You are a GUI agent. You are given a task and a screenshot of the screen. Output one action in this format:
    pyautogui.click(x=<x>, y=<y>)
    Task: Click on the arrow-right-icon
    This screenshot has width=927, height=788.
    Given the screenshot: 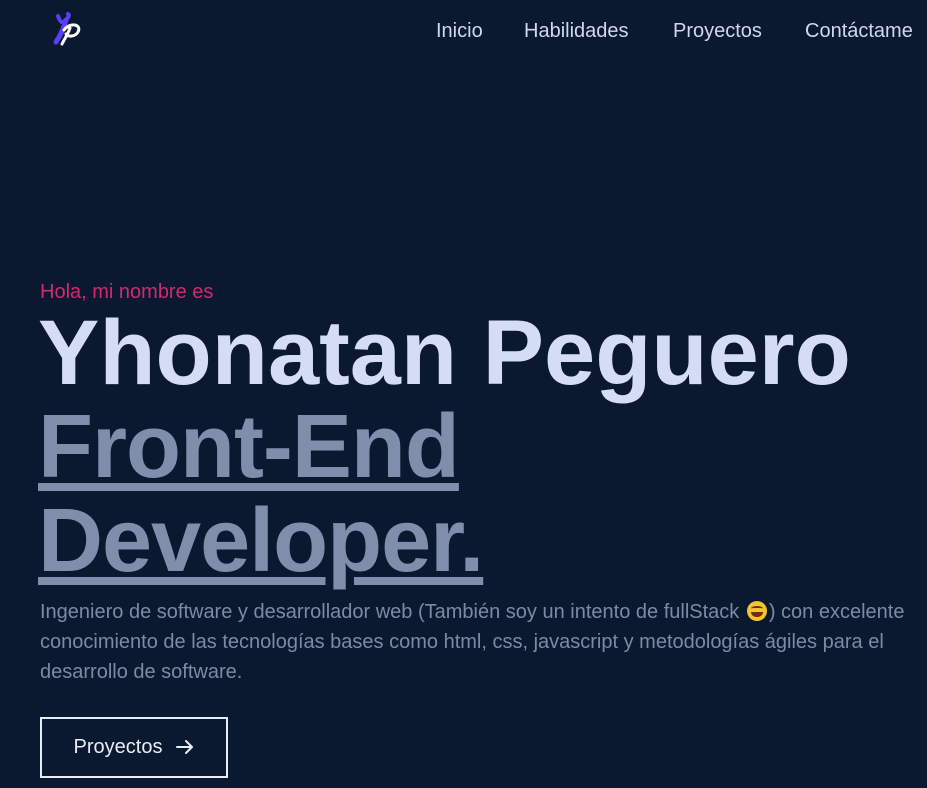 What is the action you would take?
    pyautogui.click(x=185, y=748)
    